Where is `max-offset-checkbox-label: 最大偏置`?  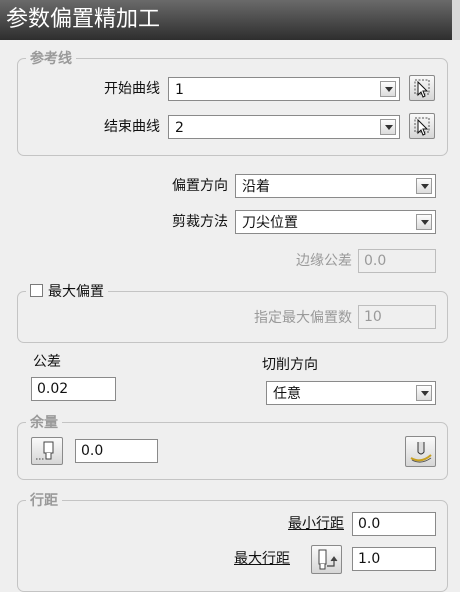
max-offset-checkbox-label: 最大偏置 is located at coordinates (76, 292).